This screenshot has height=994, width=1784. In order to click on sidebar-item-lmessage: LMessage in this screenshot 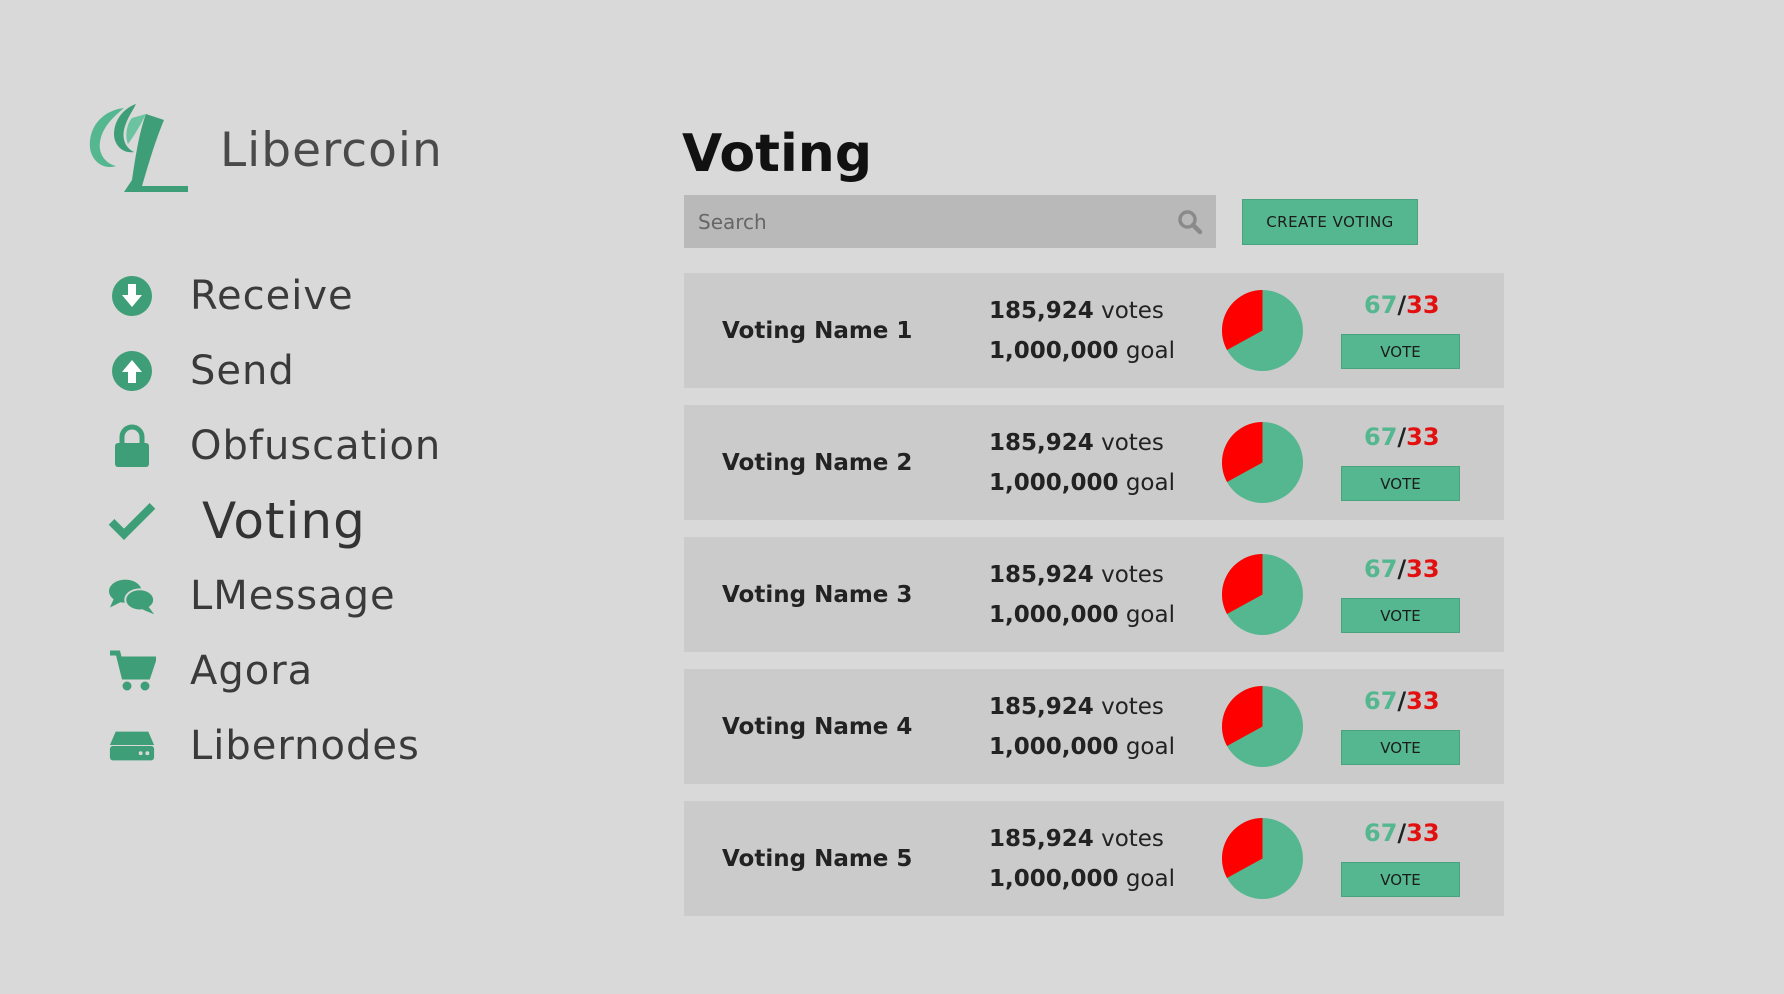, I will do `click(274, 595)`.